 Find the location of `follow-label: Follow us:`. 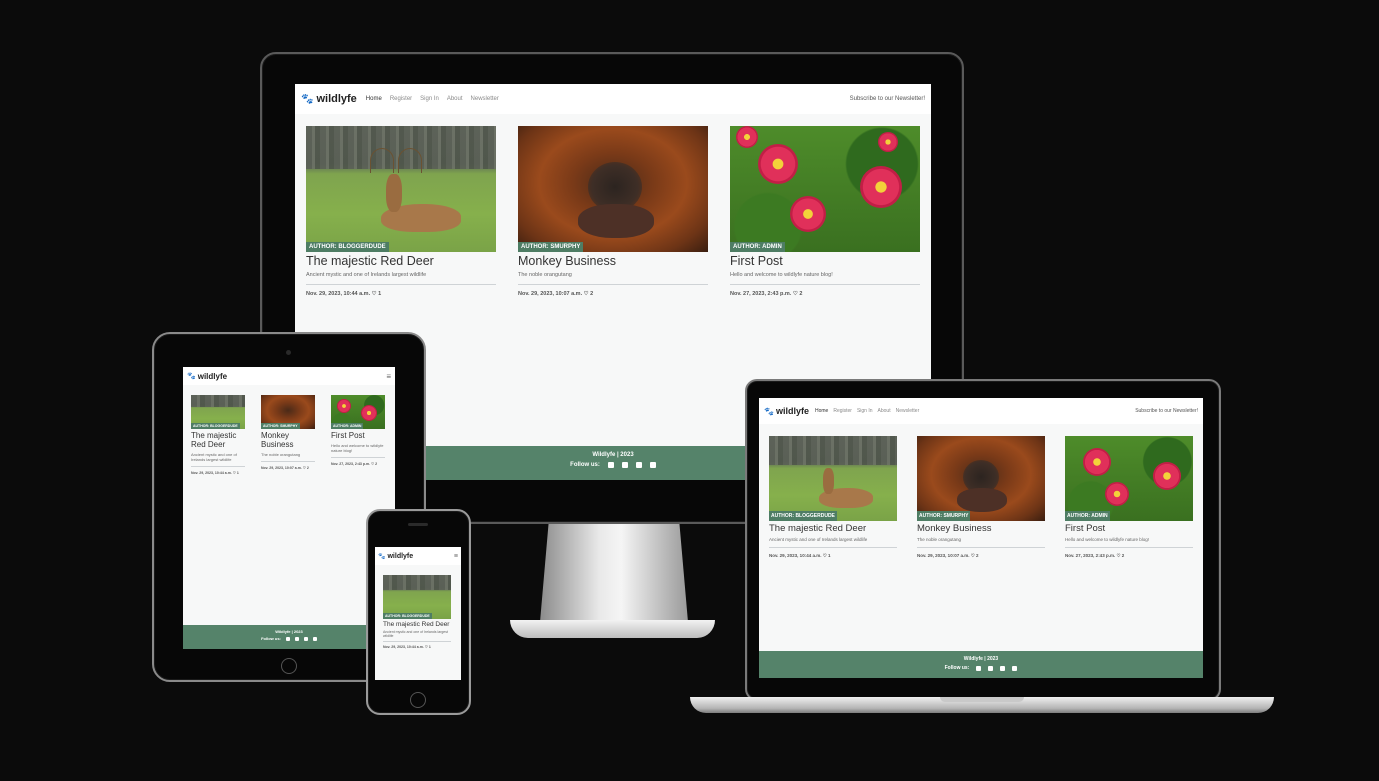

follow-label: Follow us: is located at coordinates (271, 638).